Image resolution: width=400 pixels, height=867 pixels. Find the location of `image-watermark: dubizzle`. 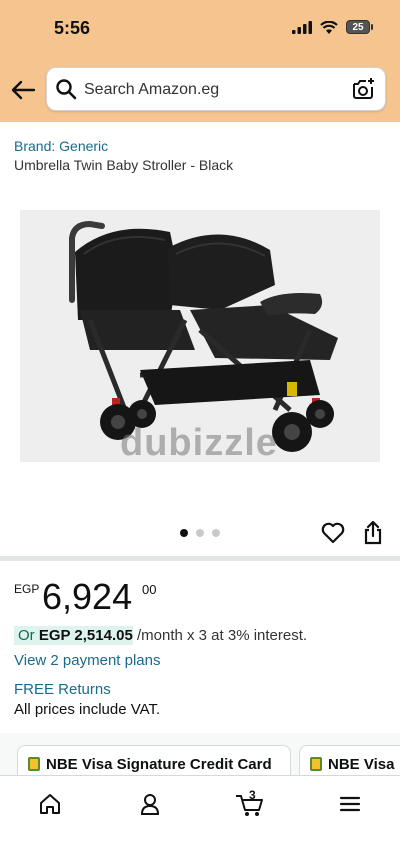

image-watermark: dubizzle is located at coordinates (199, 442).